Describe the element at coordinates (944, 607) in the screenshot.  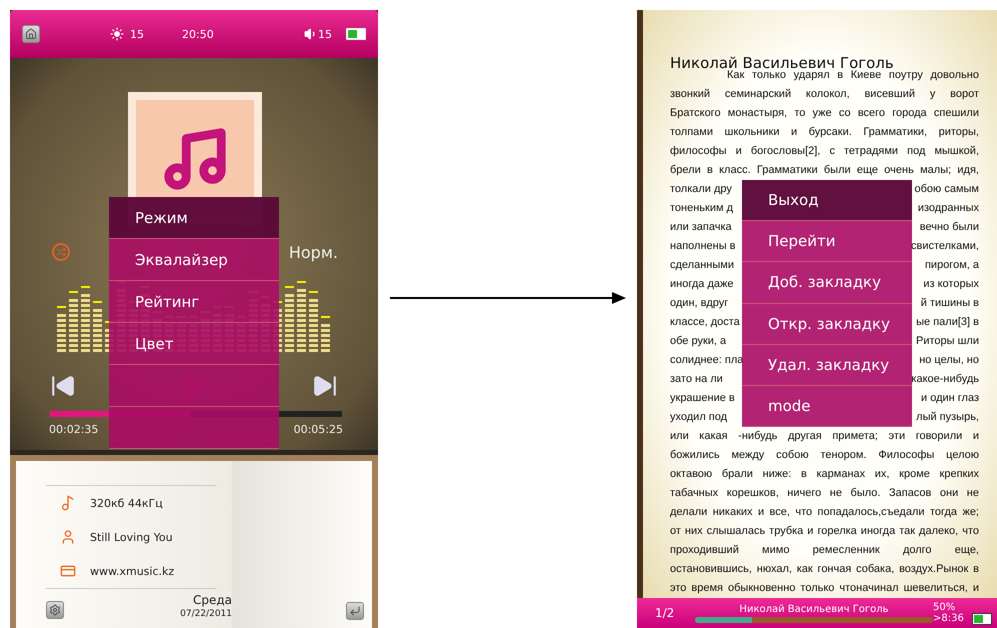
I see `percent-read: 50%` at that location.